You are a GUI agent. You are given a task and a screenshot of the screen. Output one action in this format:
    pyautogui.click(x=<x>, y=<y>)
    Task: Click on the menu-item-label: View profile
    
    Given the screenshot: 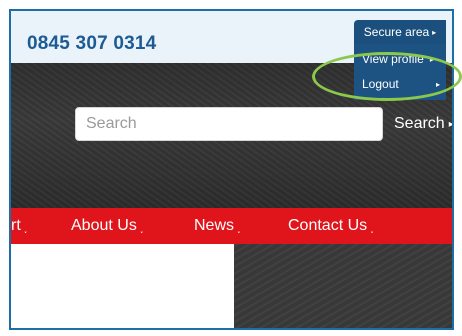 What is the action you would take?
    pyautogui.click(x=393, y=59)
    